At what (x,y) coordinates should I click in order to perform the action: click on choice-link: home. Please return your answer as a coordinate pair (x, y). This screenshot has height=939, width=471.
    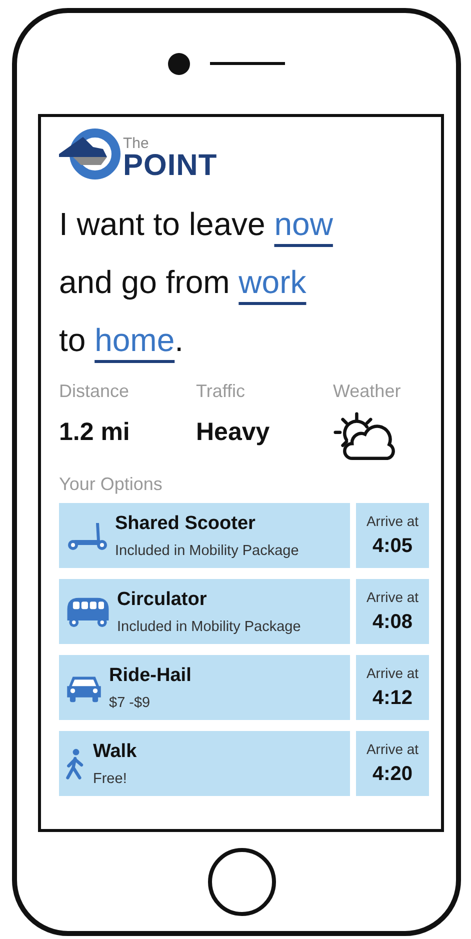
    Looking at the image, I should click on (134, 340).